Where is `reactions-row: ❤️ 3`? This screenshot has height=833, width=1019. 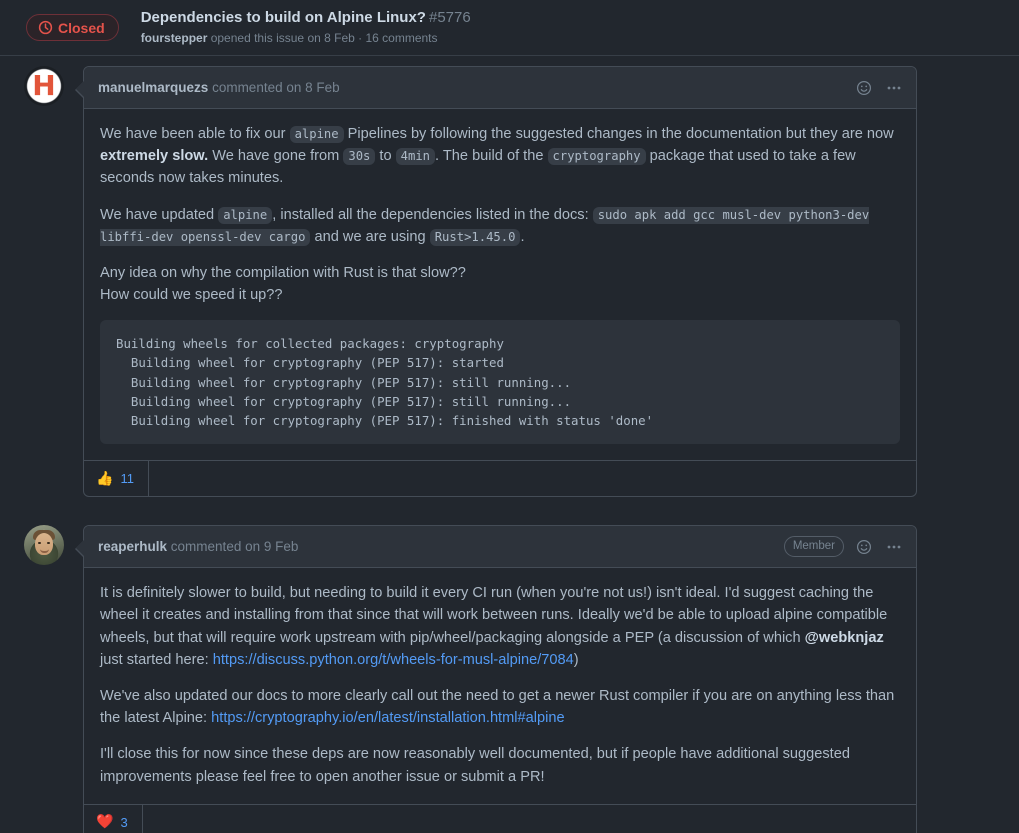
reactions-row: ❤️ 3 is located at coordinates (500, 818).